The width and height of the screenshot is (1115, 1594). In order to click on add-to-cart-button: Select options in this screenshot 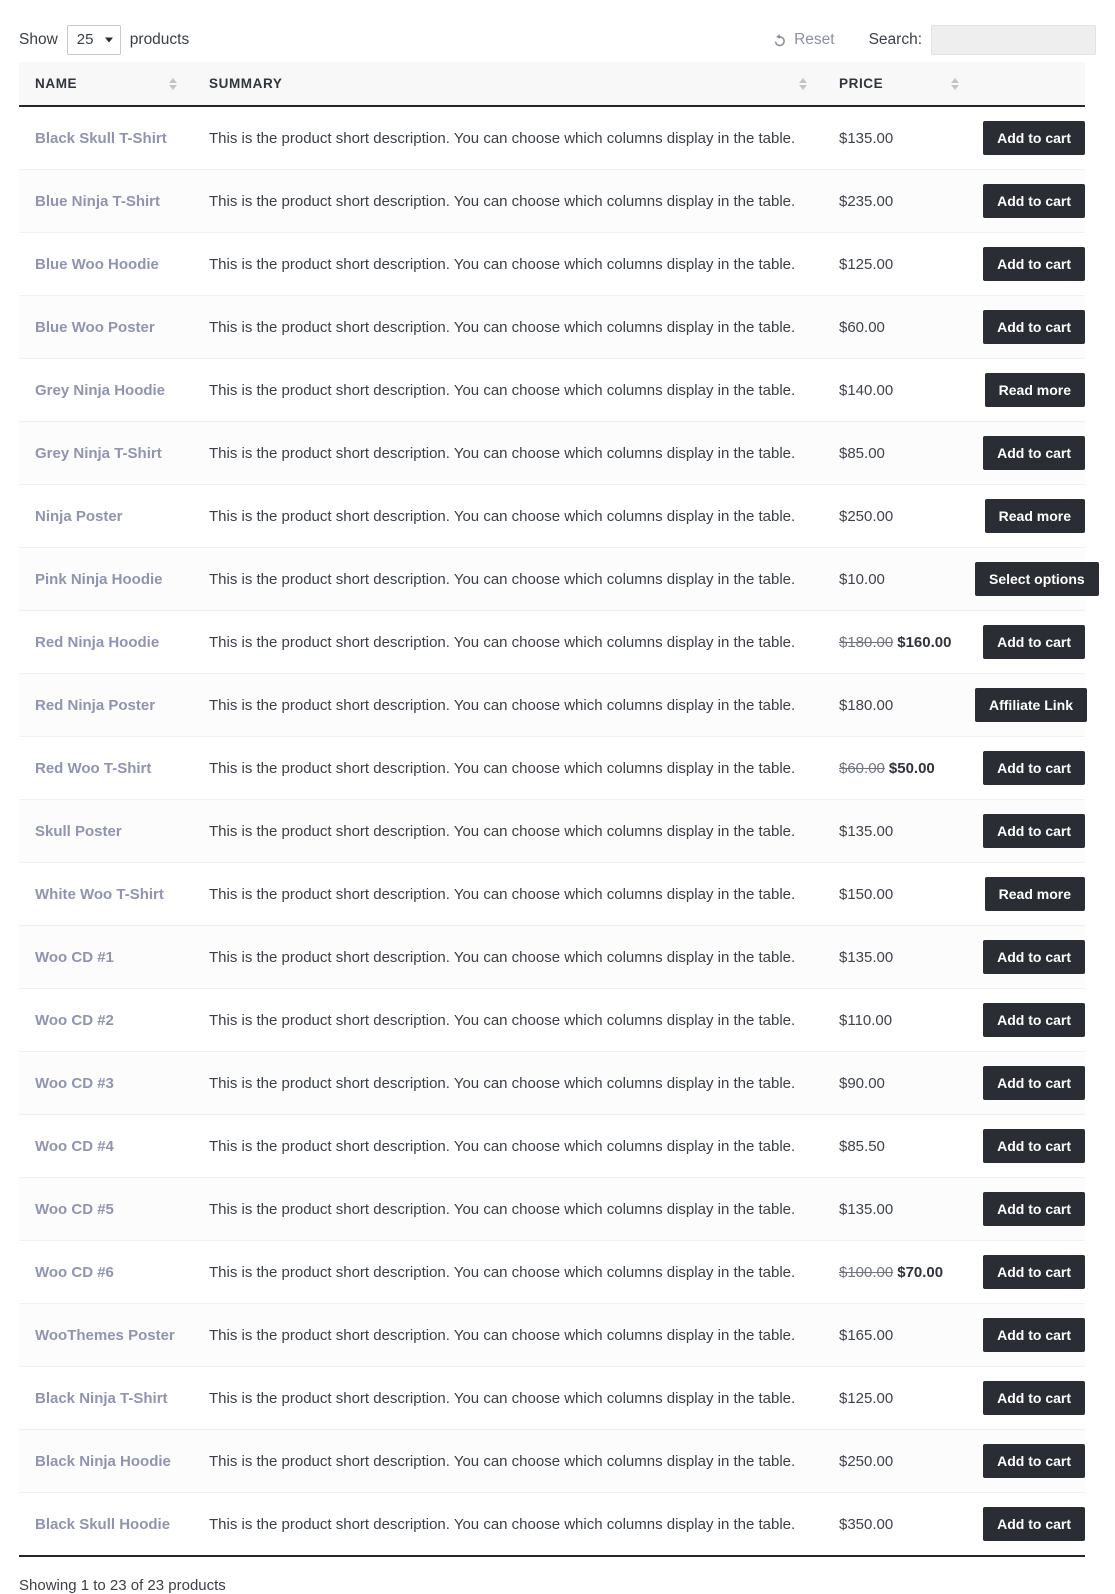, I will do `click(1037, 579)`.